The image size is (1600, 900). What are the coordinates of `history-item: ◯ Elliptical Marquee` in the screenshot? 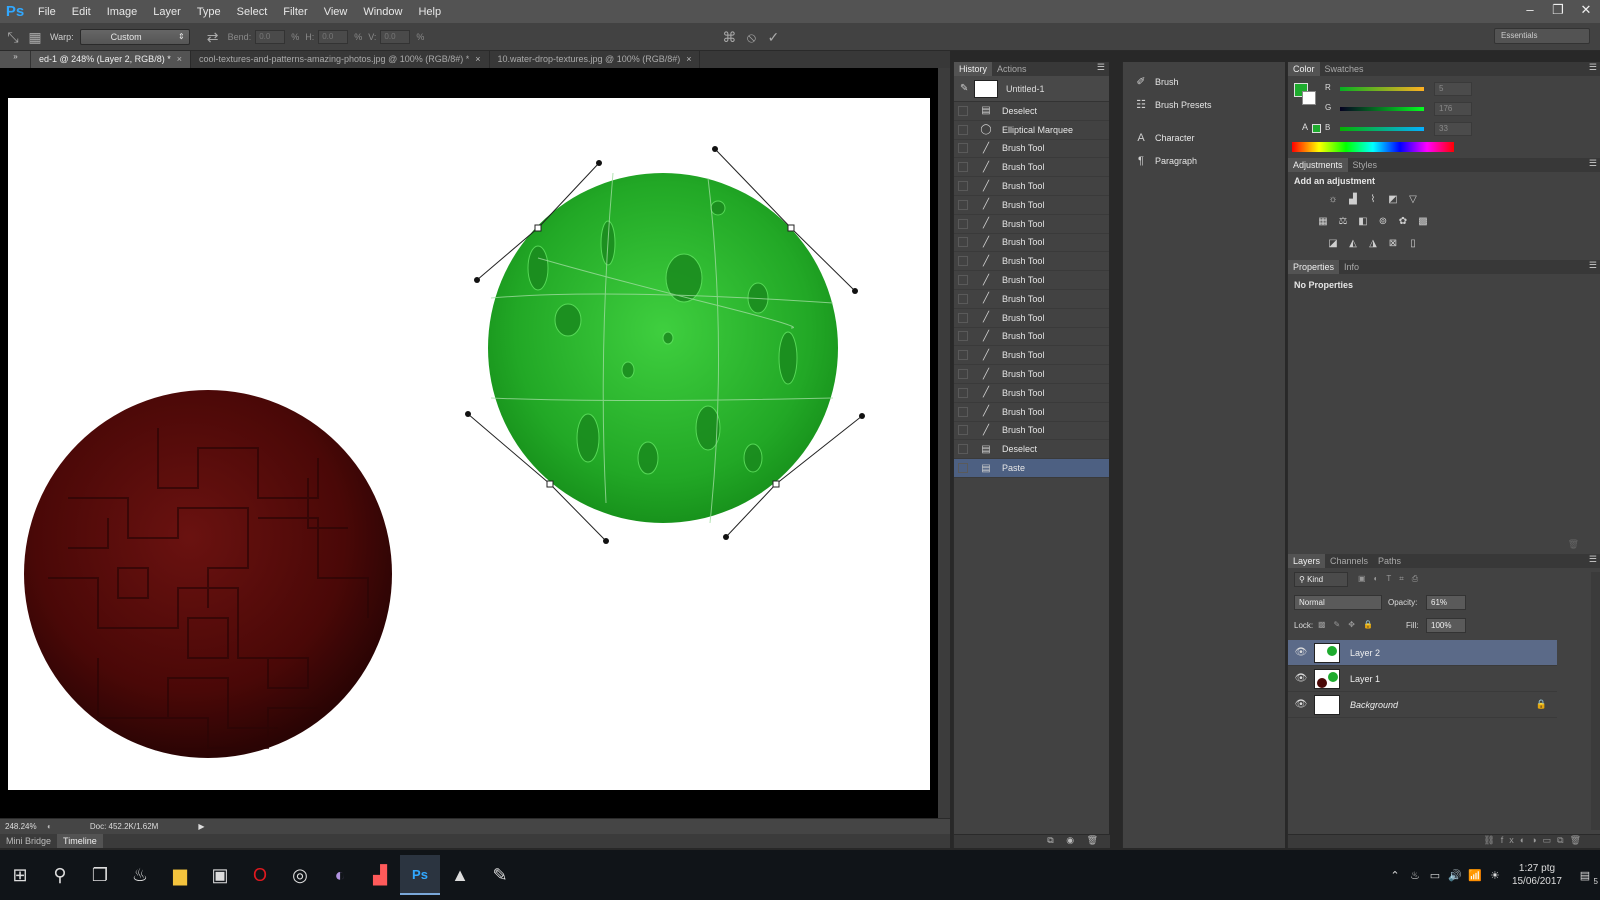 It's located at (1031, 130).